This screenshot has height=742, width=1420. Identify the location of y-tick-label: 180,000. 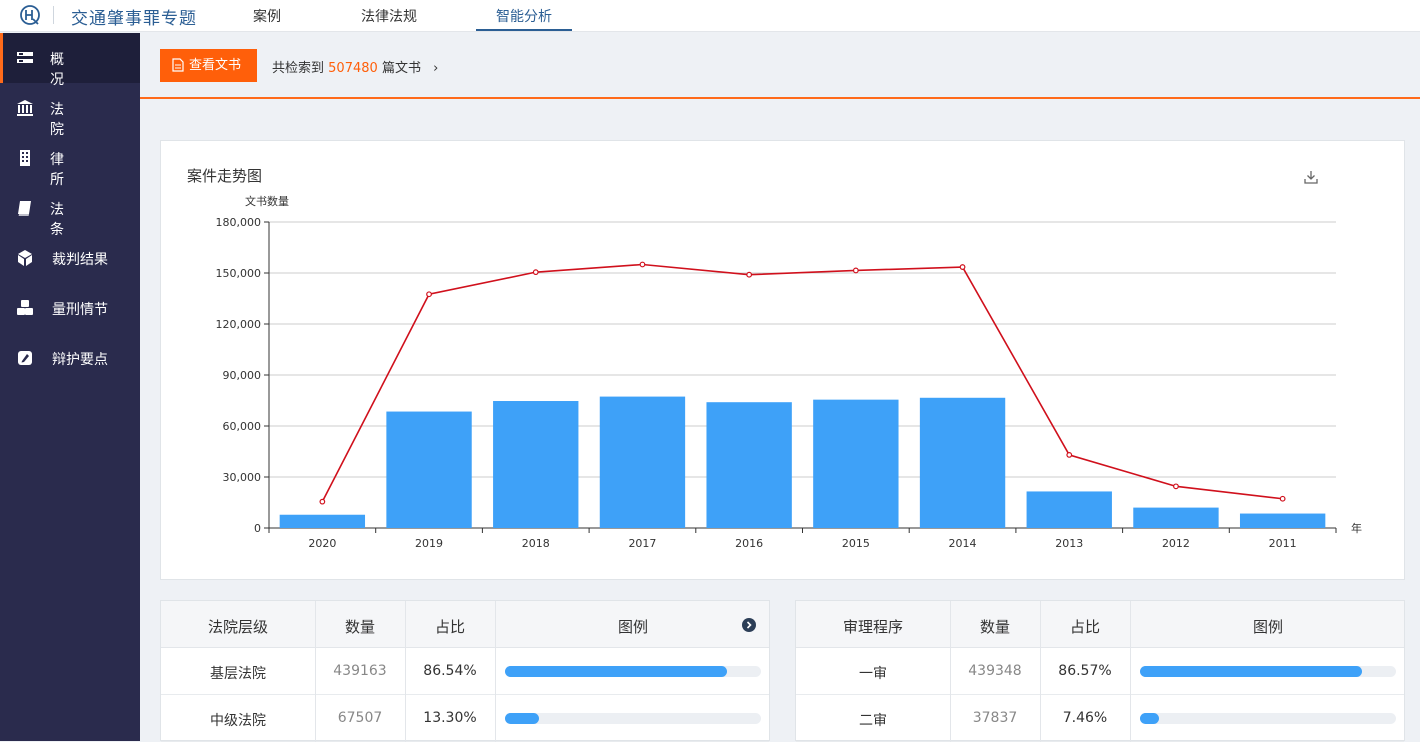
(239, 222).